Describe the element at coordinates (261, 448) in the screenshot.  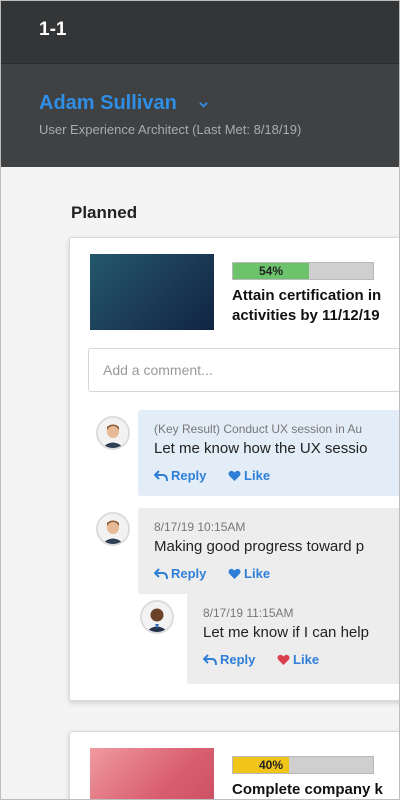
I see `comment-text: Let me know how the UX sessio` at that location.